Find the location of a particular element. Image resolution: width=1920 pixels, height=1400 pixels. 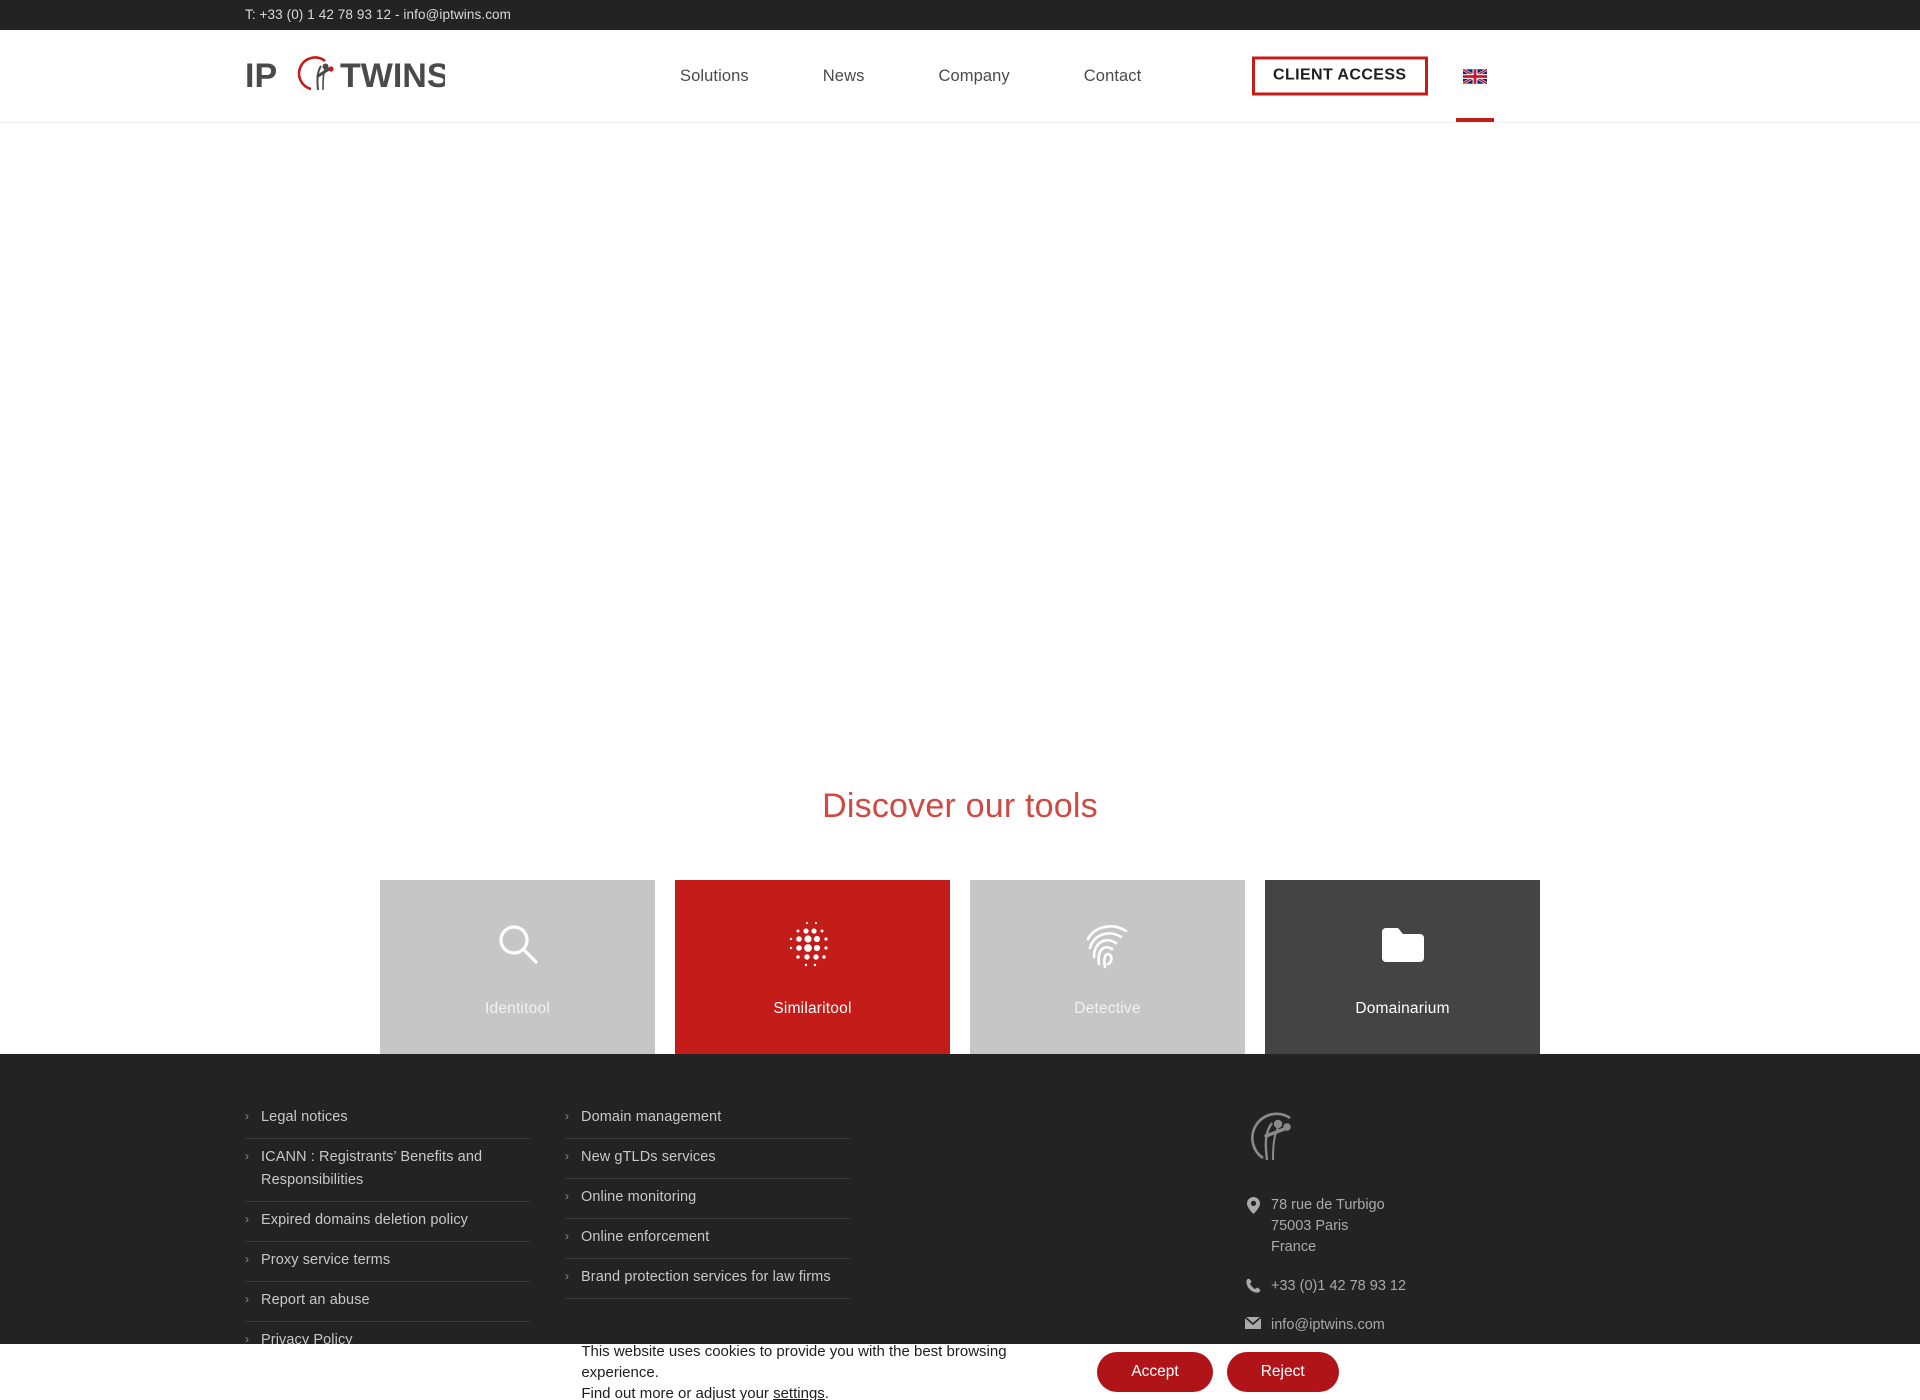

nav-item-solutions: Solutions is located at coordinates (714, 76).